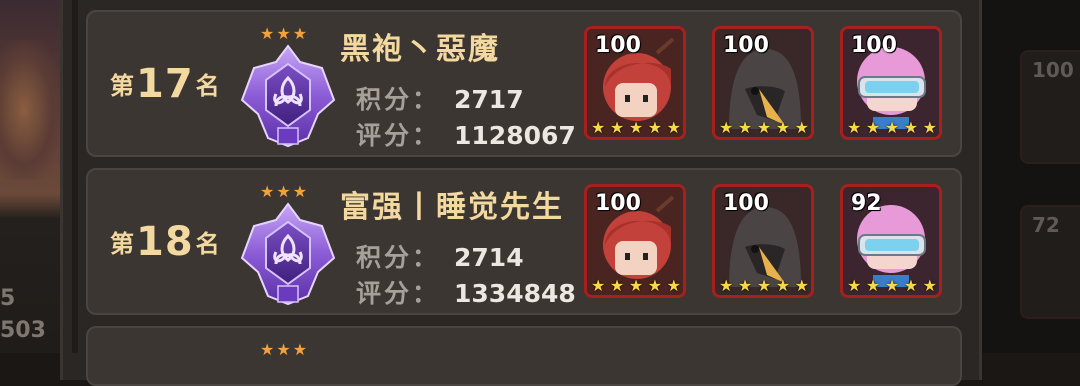 The height and width of the screenshot is (386, 1080). I want to click on rank-number: 17, so click(165, 83).